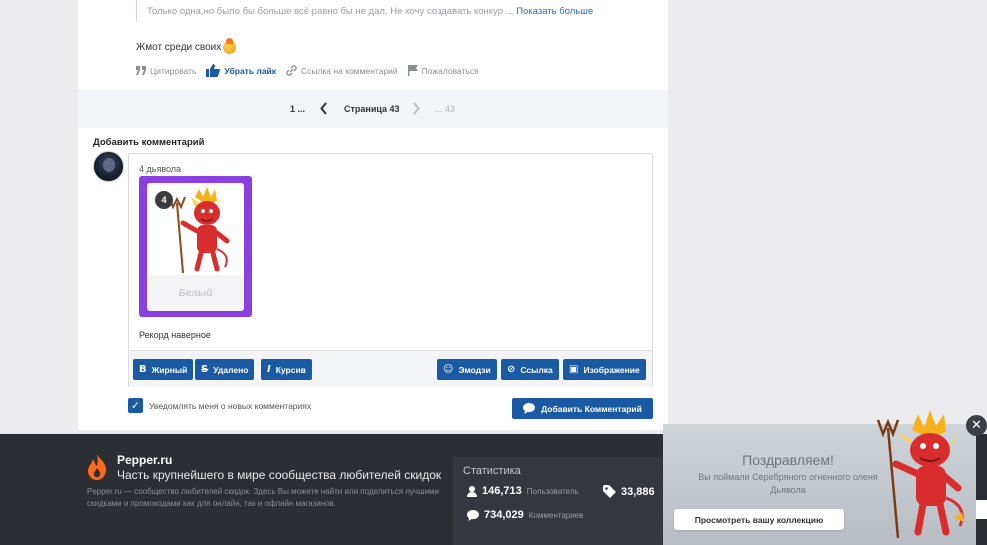 Image resolution: width=987 pixels, height=545 pixels. What do you see at coordinates (638, 491) in the screenshot?
I see `deals-count: 33,886` at bounding box center [638, 491].